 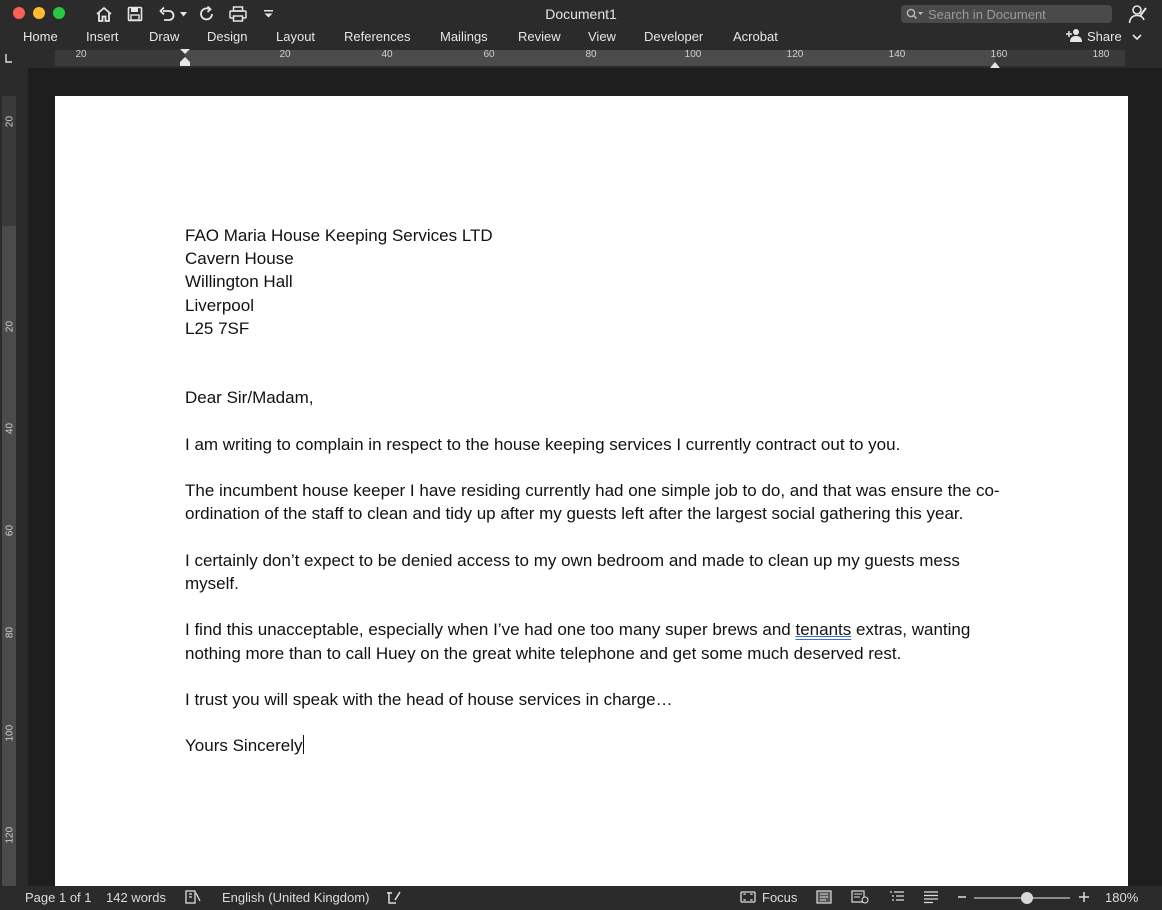 What do you see at coordinates (1101, 54) in the screenshot?
I see `ruler-label: 180` at bounding box center [1101, 54].